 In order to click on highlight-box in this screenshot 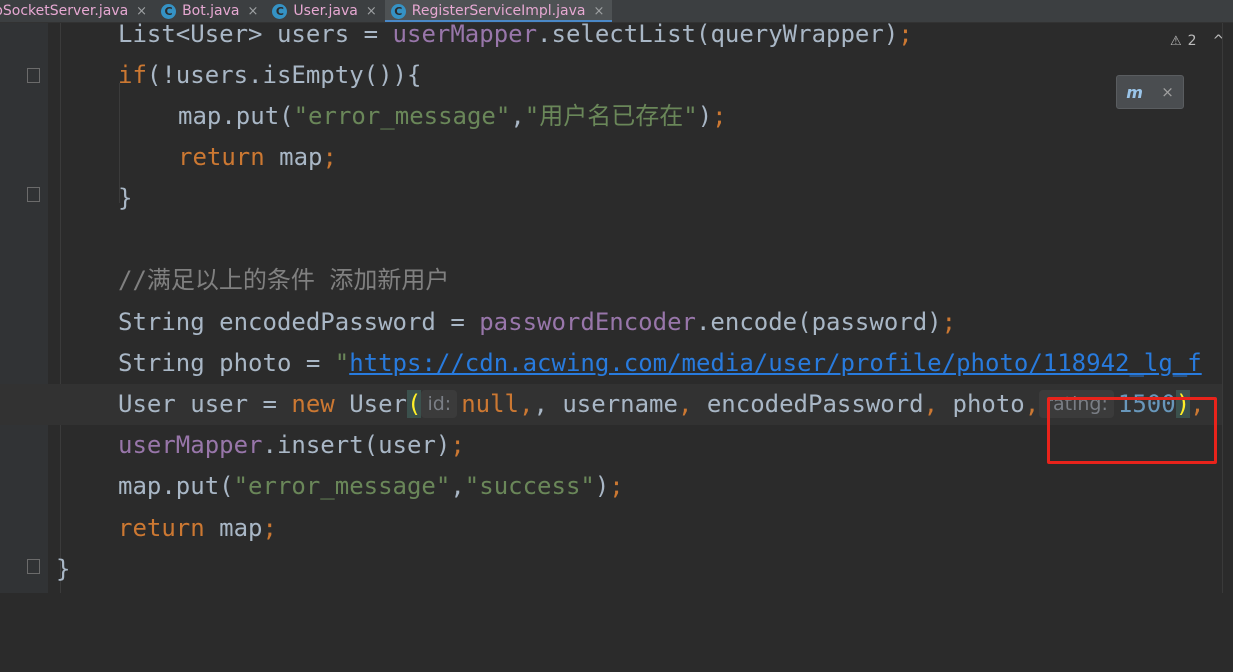, I will do `click(1132, 430)`.